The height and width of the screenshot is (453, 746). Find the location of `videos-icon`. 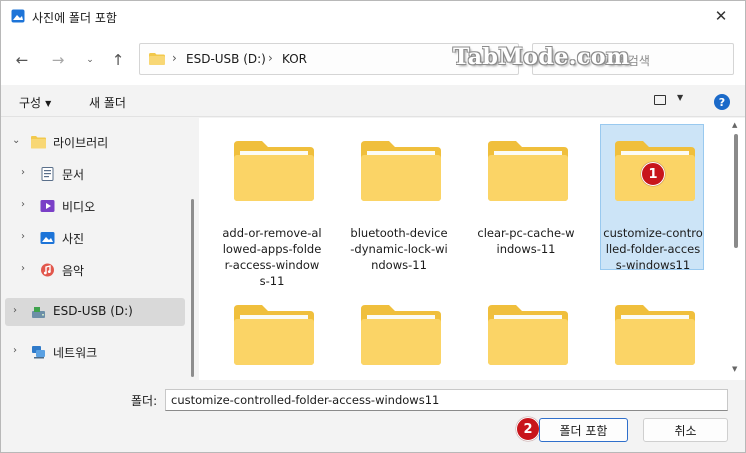

videos-icon is located at coordinates (47, 206).